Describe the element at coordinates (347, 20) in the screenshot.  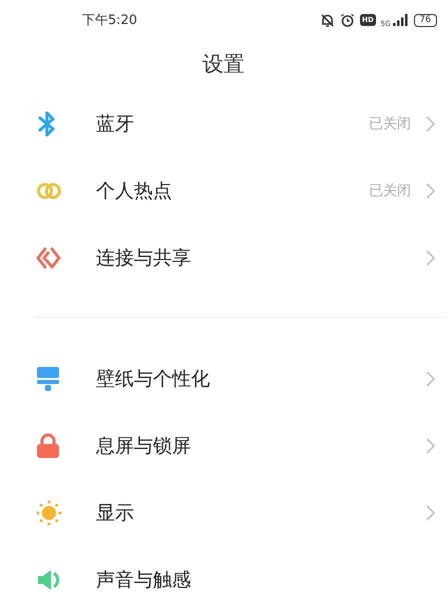
I see `alarm-icon` at that location.